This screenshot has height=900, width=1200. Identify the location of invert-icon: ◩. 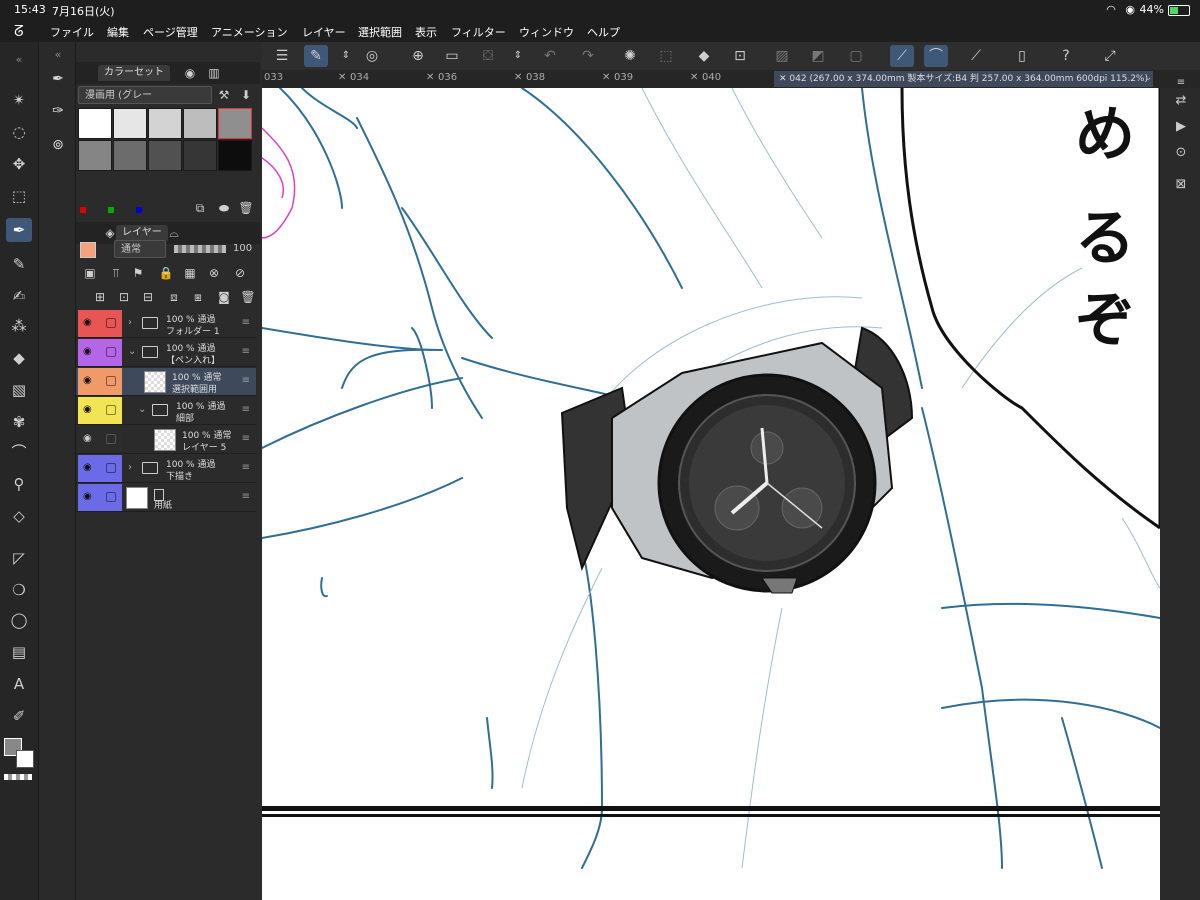
(818, 56).